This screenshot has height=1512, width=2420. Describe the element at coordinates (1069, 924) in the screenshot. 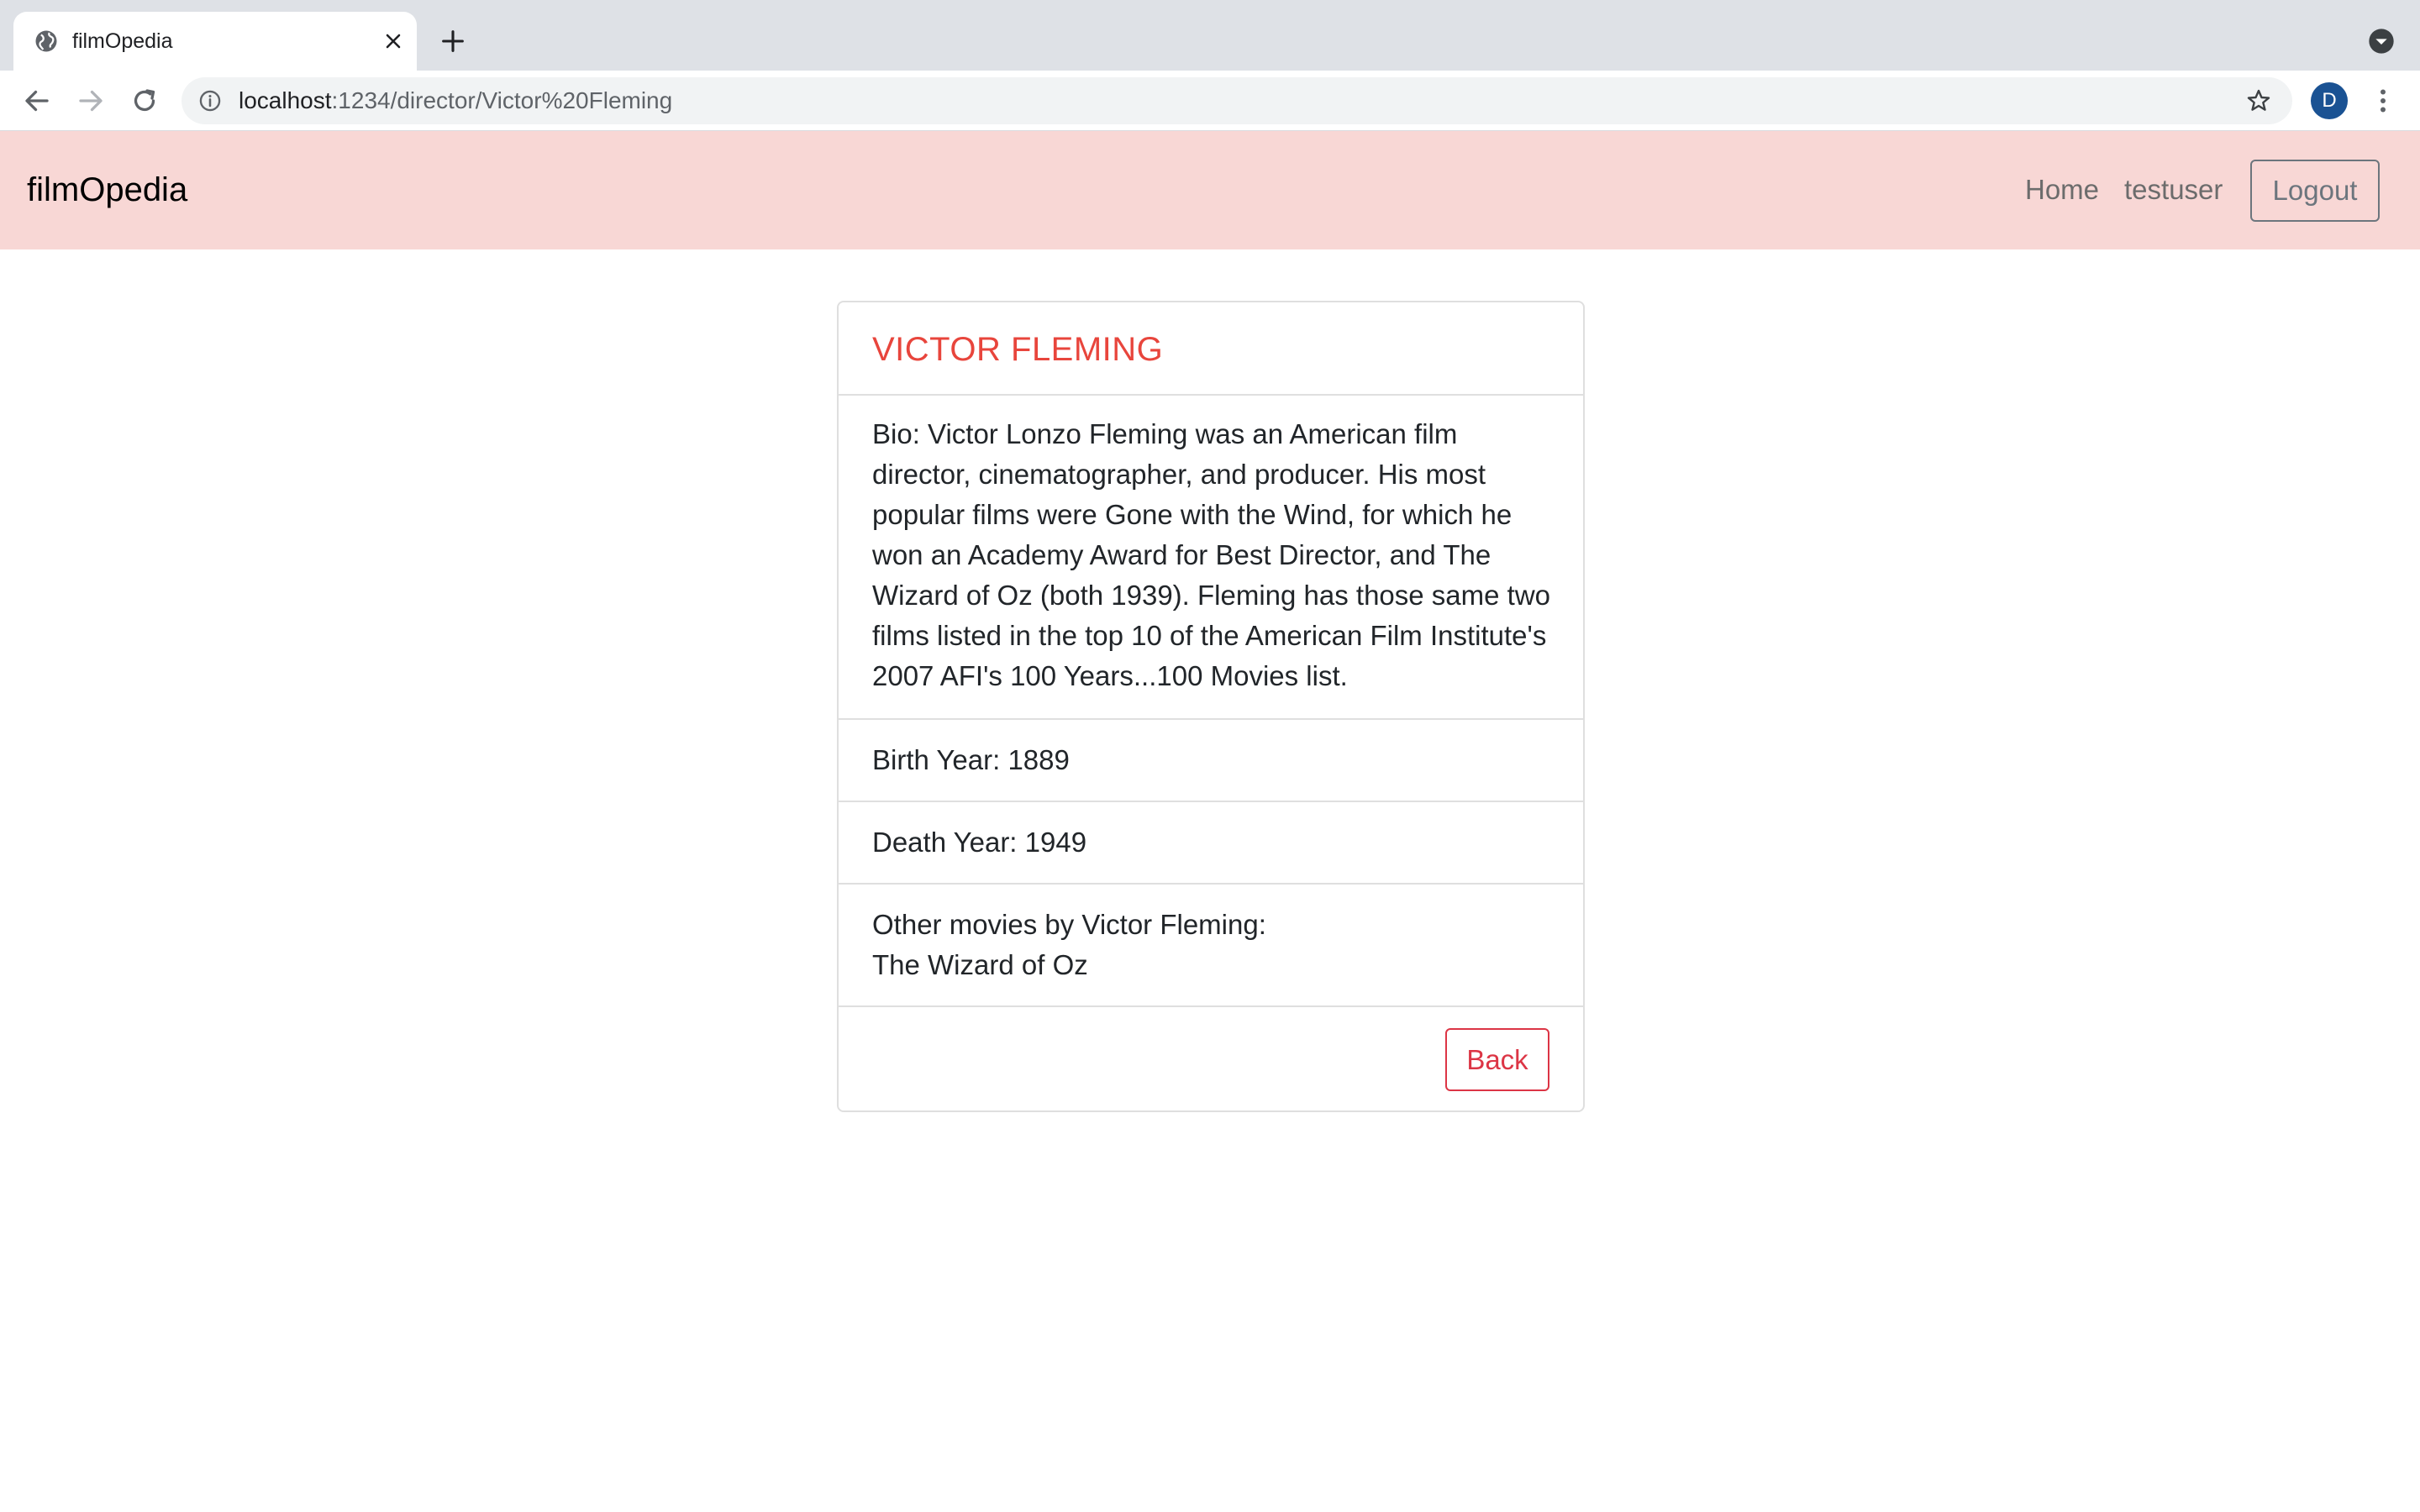

I see `other-movies-heading: Other movies by Victor Fleming:` at that location.